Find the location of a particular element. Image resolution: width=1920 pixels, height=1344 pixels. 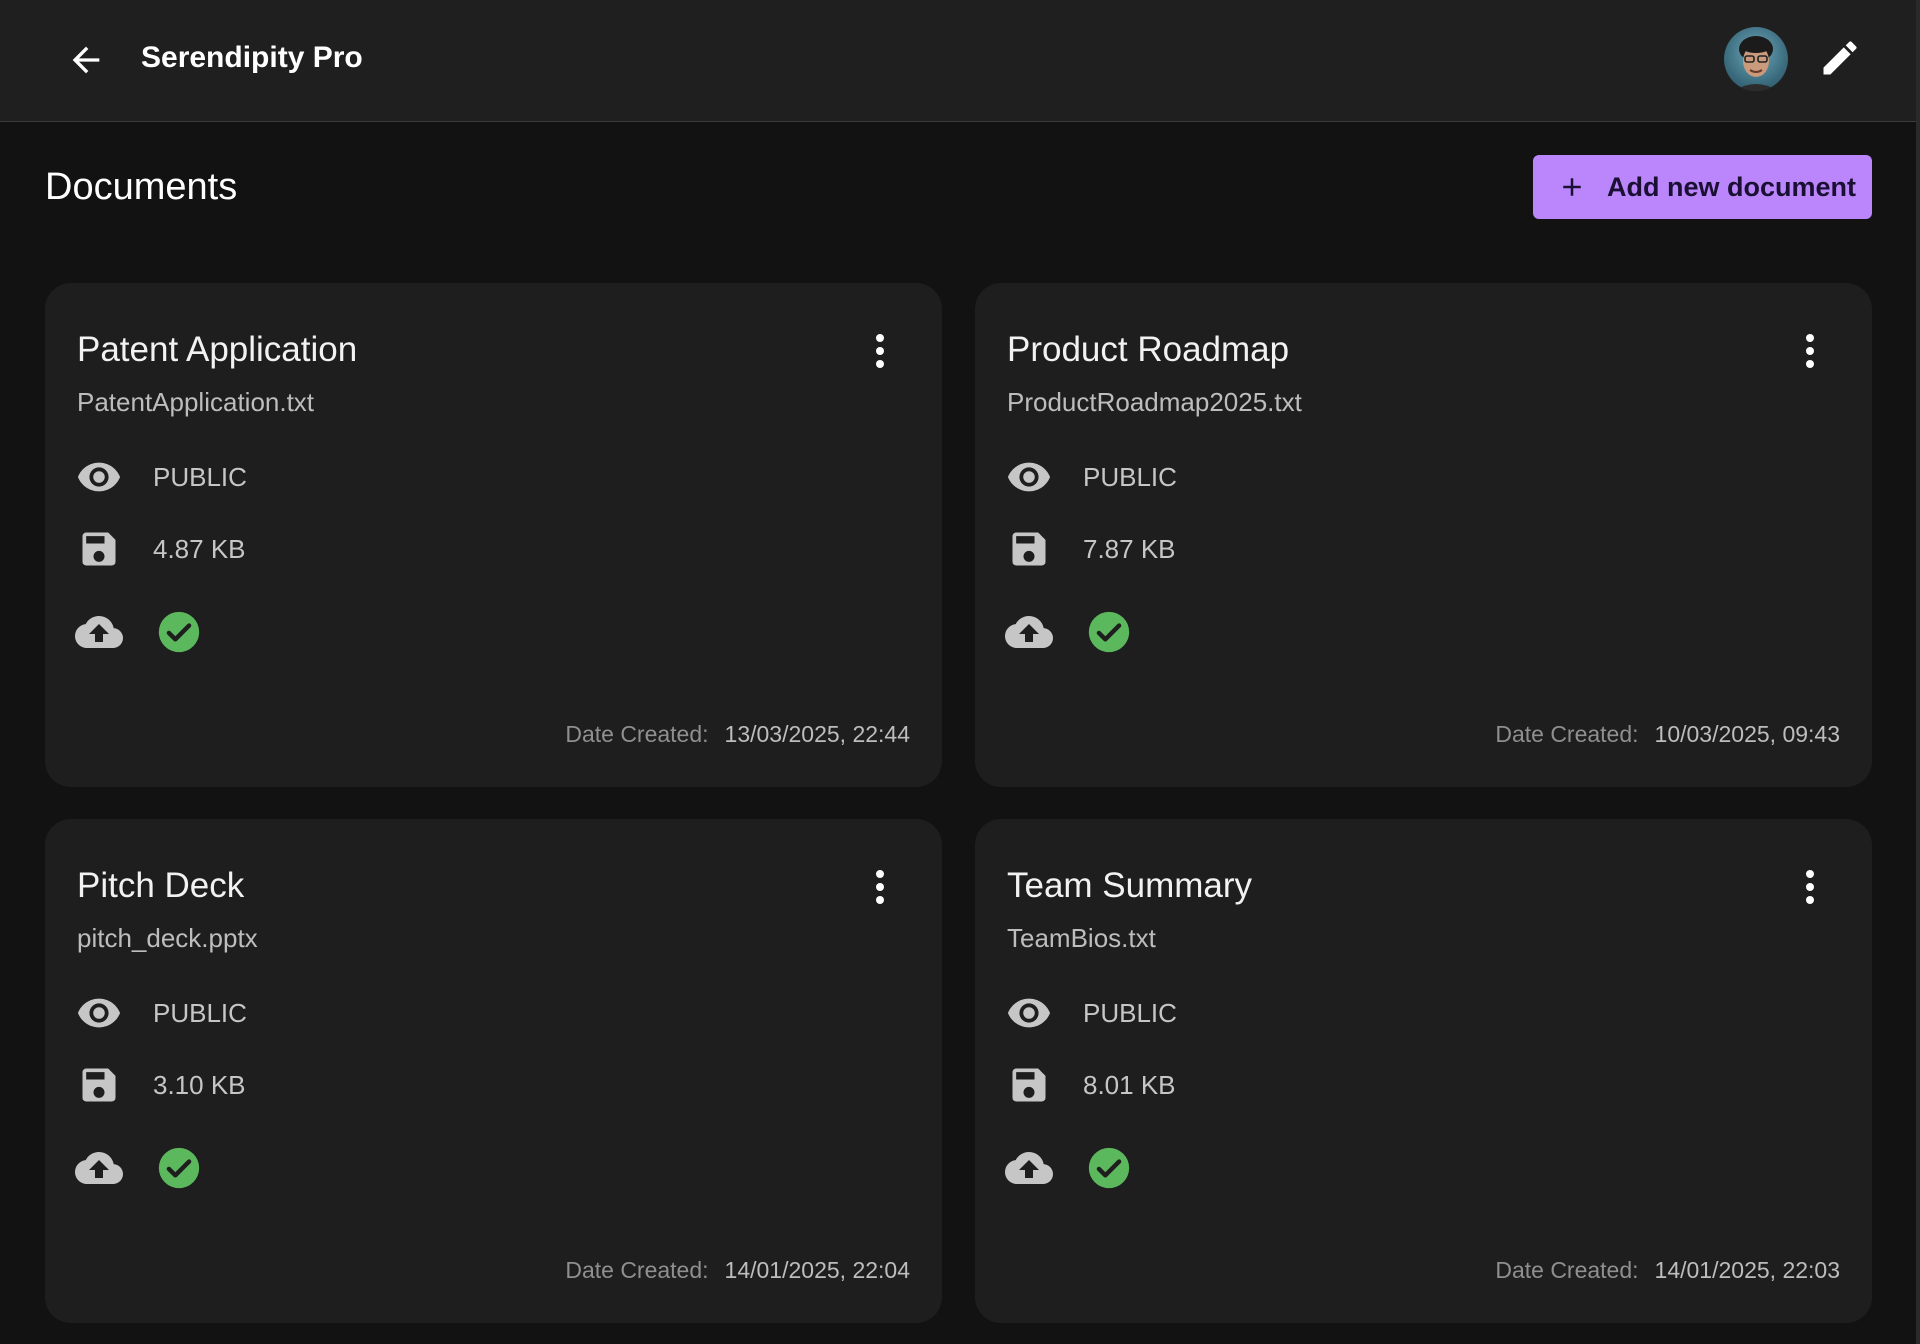

edit-button is located at coordinates (1840, 58).